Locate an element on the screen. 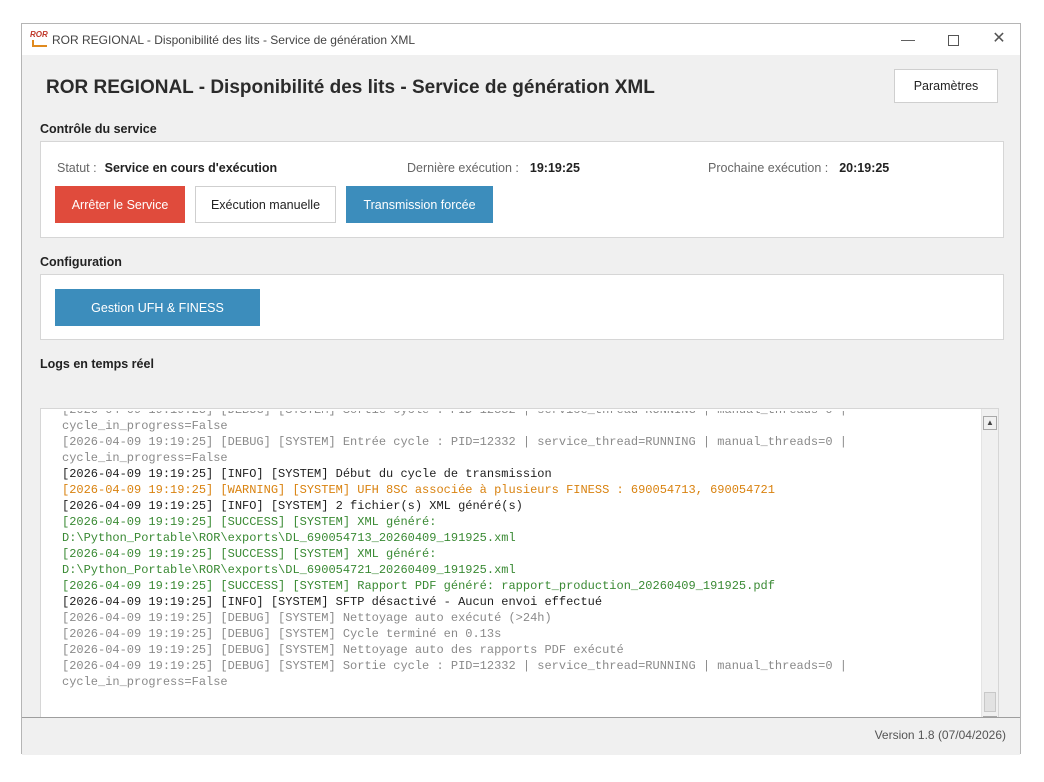  scroll-up-arrow-icon: ▲ is located at coordinates (990, 423).